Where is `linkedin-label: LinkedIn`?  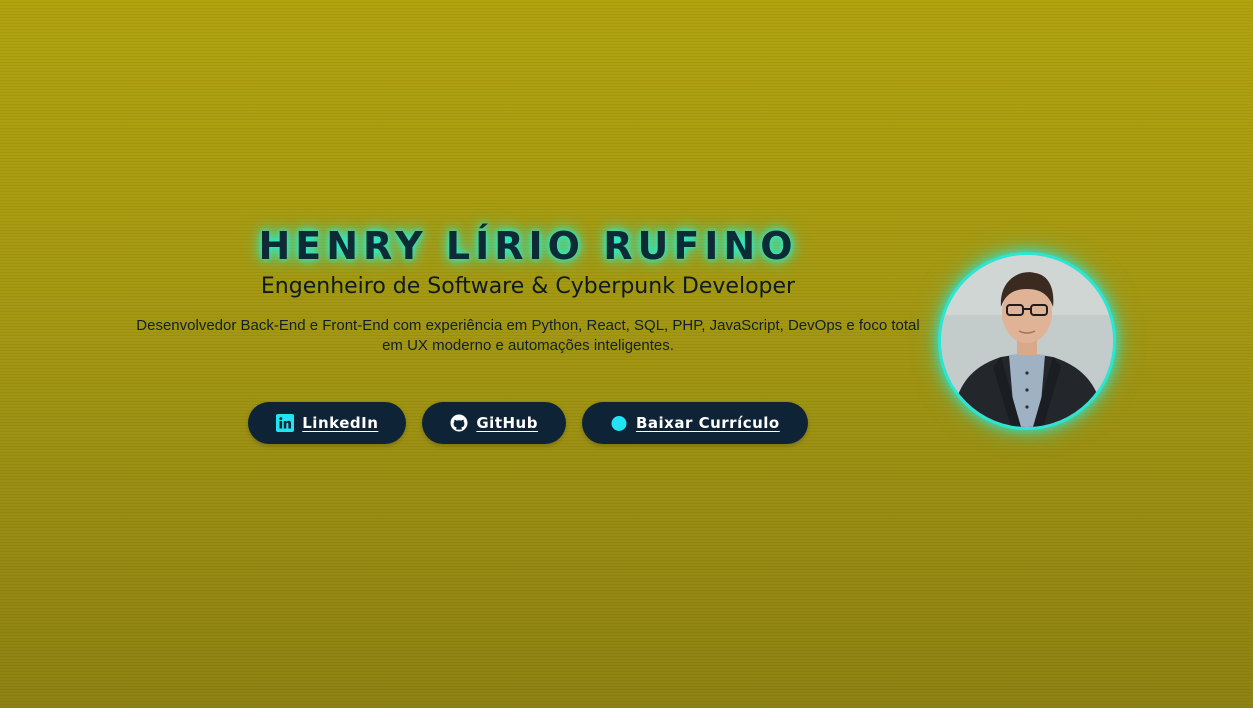 linkedin-label: LinkedIn is located at coordinates (340, 423).